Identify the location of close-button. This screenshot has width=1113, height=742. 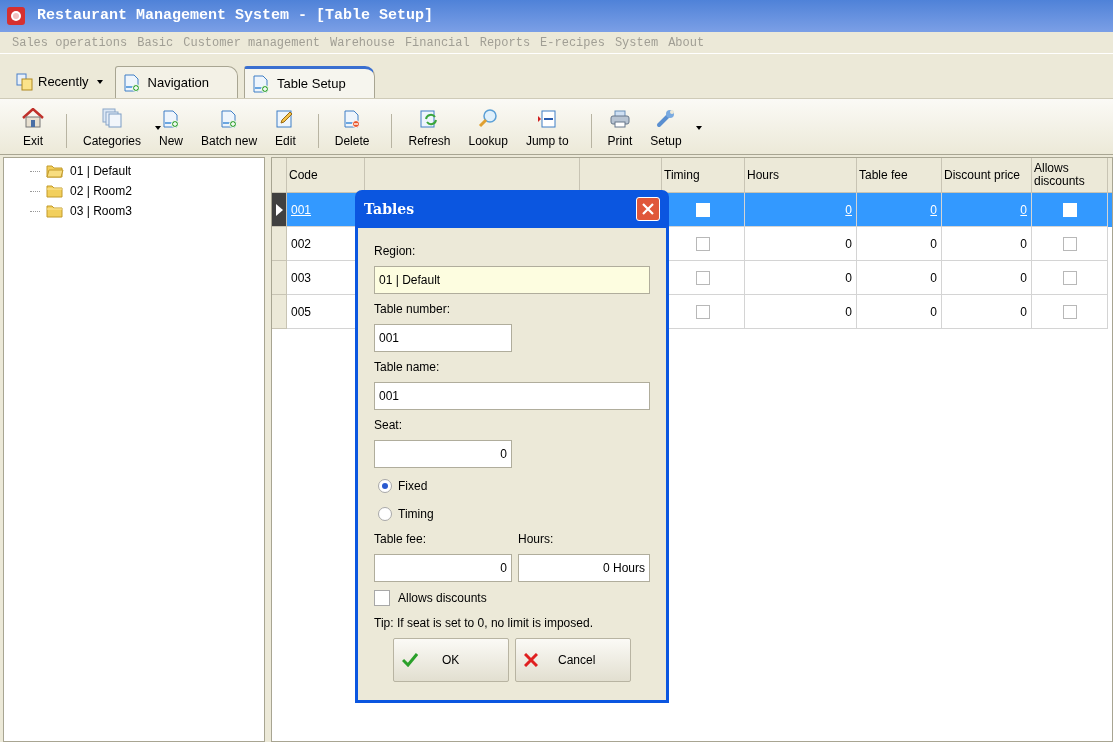
(648, 209).